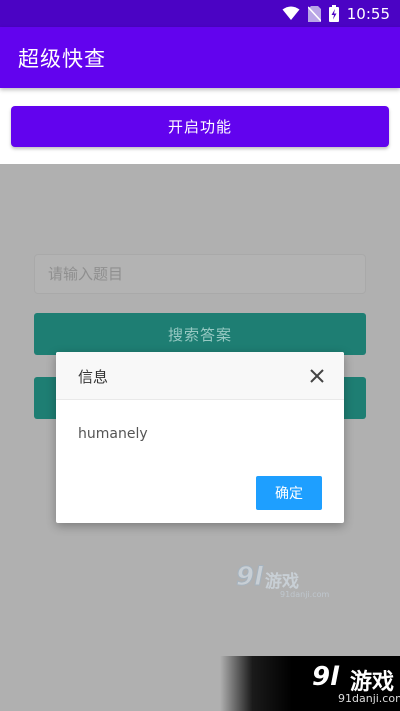  Describe the element at coordinates (200, 57) in the screenshot. I see `app-bar: 超级快查` at that location.